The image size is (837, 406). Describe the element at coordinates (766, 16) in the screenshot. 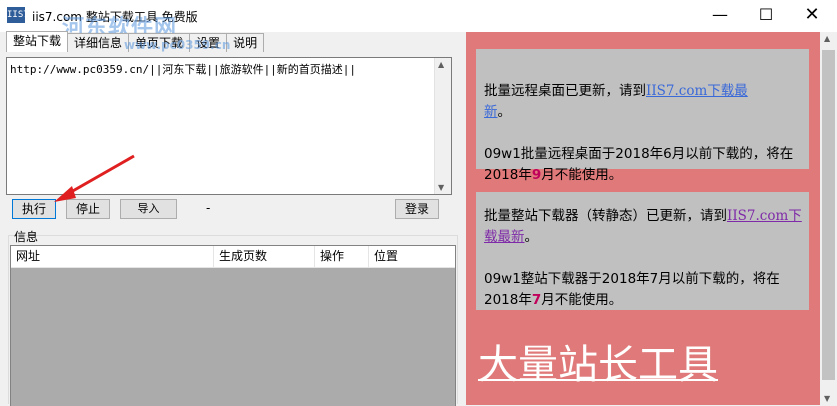

I see `maximize-button: ☐` at that location.